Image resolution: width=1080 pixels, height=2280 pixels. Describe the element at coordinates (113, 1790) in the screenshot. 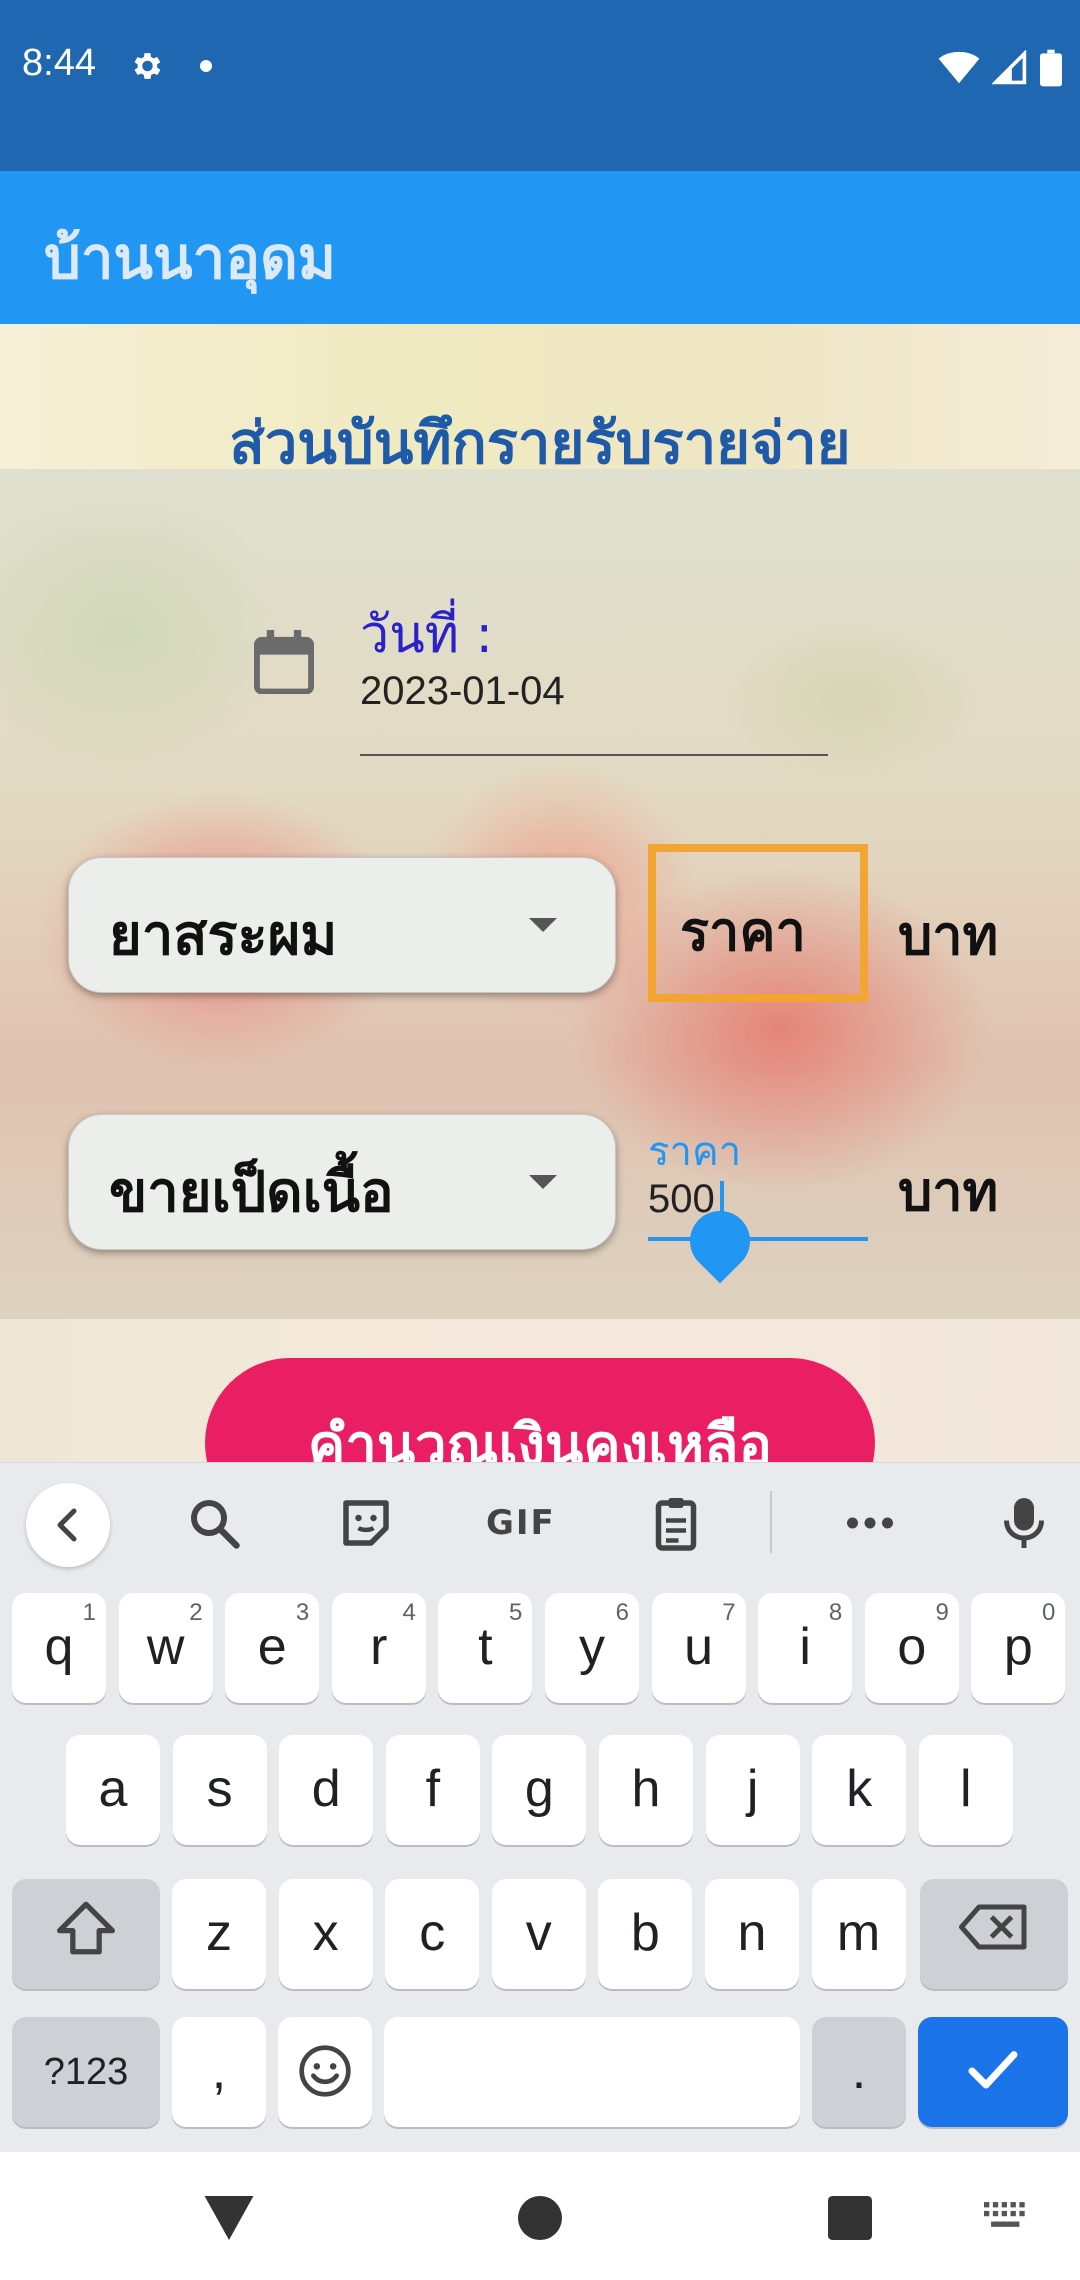

I see `key-a: a` at that location.